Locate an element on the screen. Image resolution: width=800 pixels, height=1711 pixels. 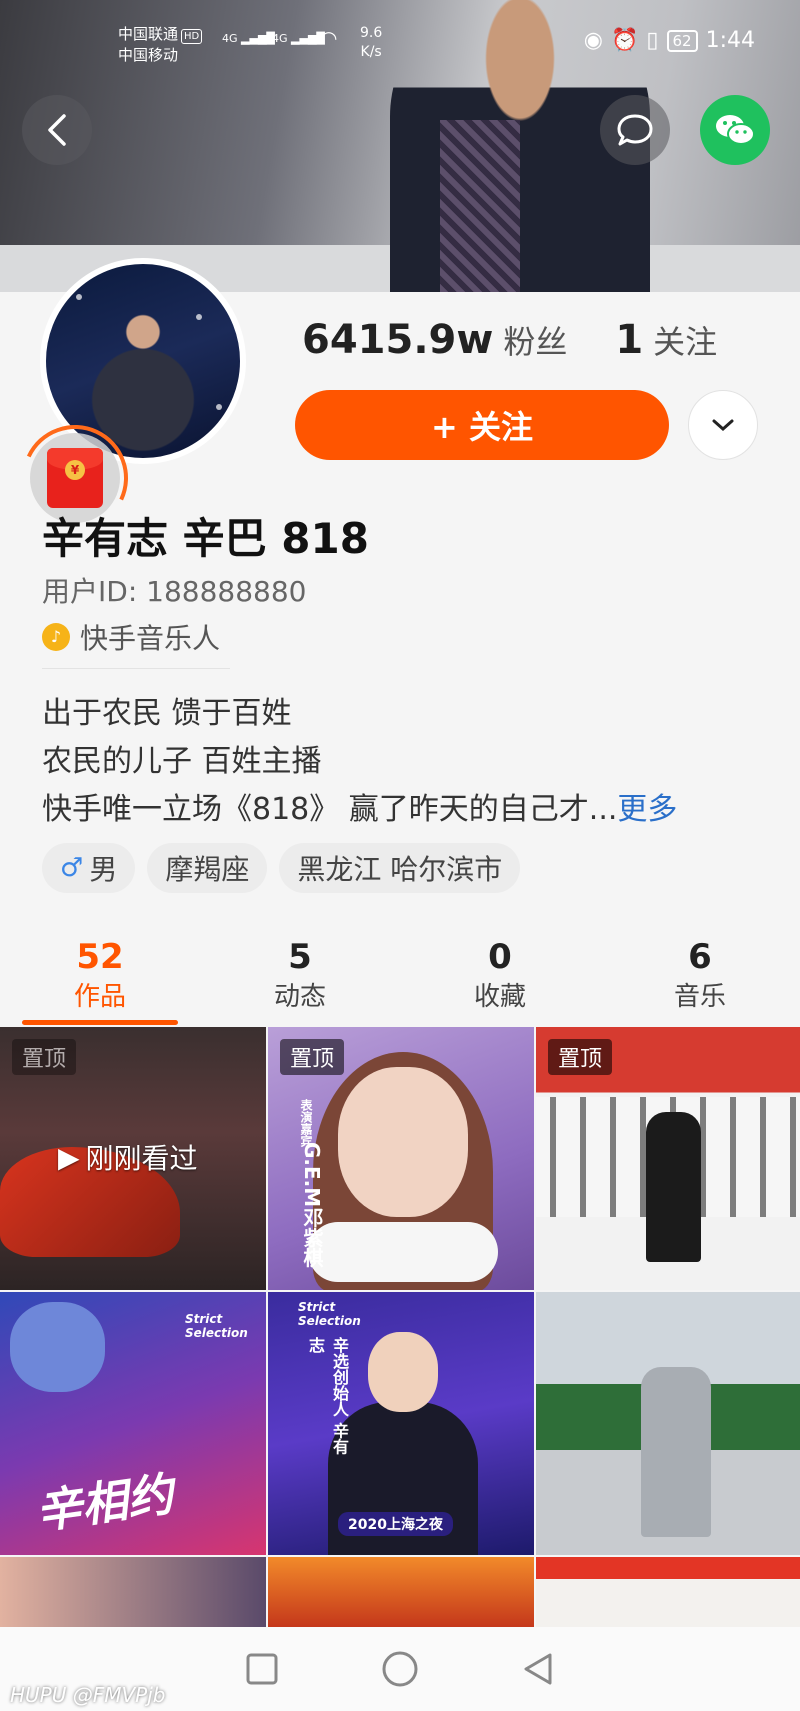
signal-1-icon: 4G ▂▄▆█ is located at coordinates (248, 38).